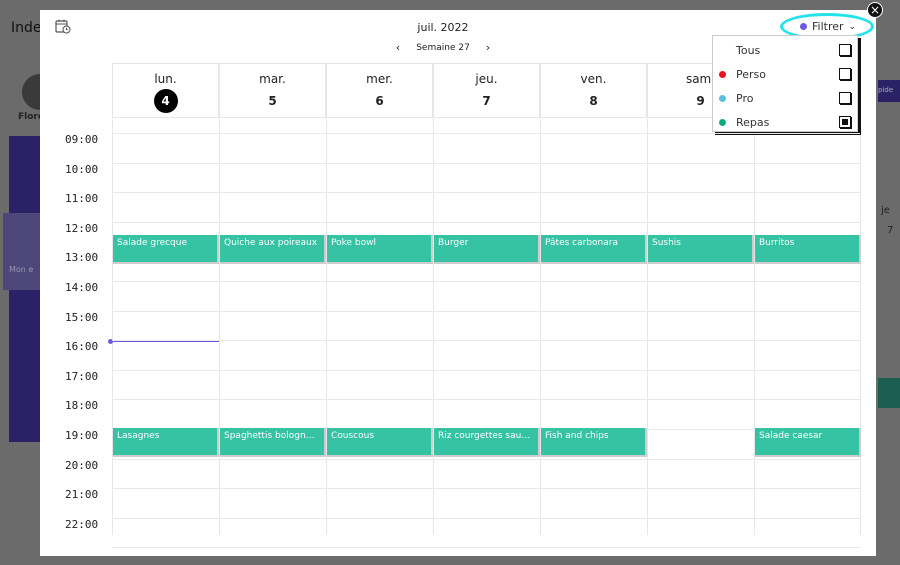 The height and width of the screenshot is (565, 900). Describe the element at coordinates (26, 28) in the screenshot. I see `bg-title: Inde` at that location.